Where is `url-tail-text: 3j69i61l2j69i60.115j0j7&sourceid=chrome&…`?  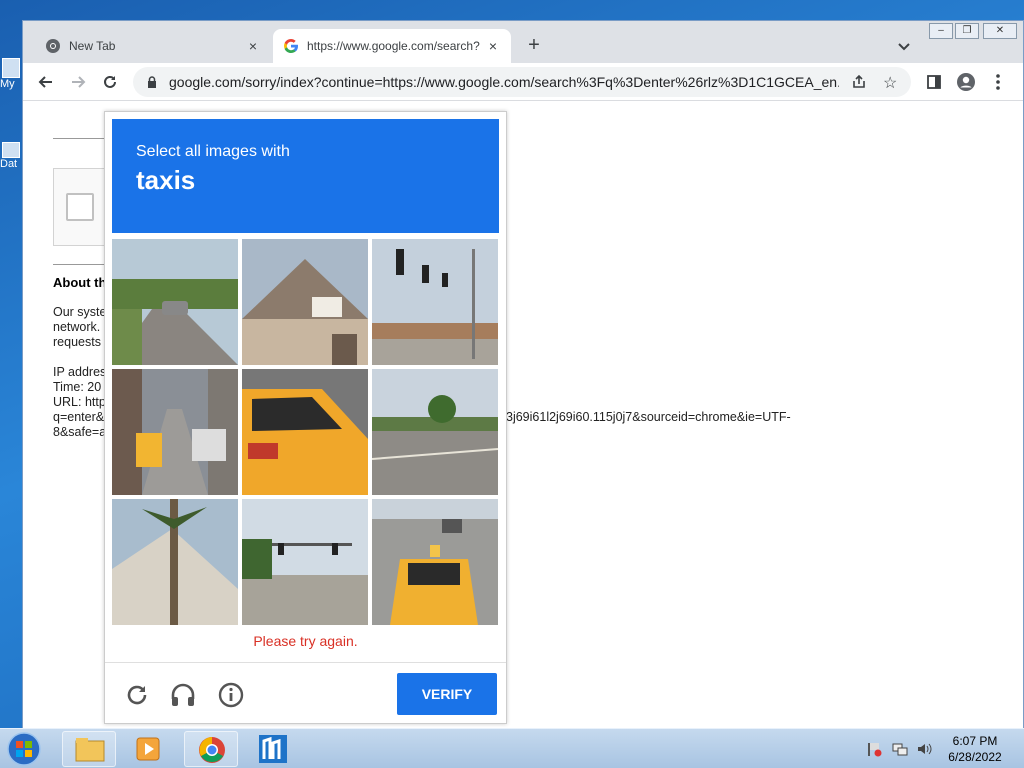 url-tail-text: 3j69i61l2j69i60.115j0j7&sourceid=chrome&… is located at coordinates (648, 417).